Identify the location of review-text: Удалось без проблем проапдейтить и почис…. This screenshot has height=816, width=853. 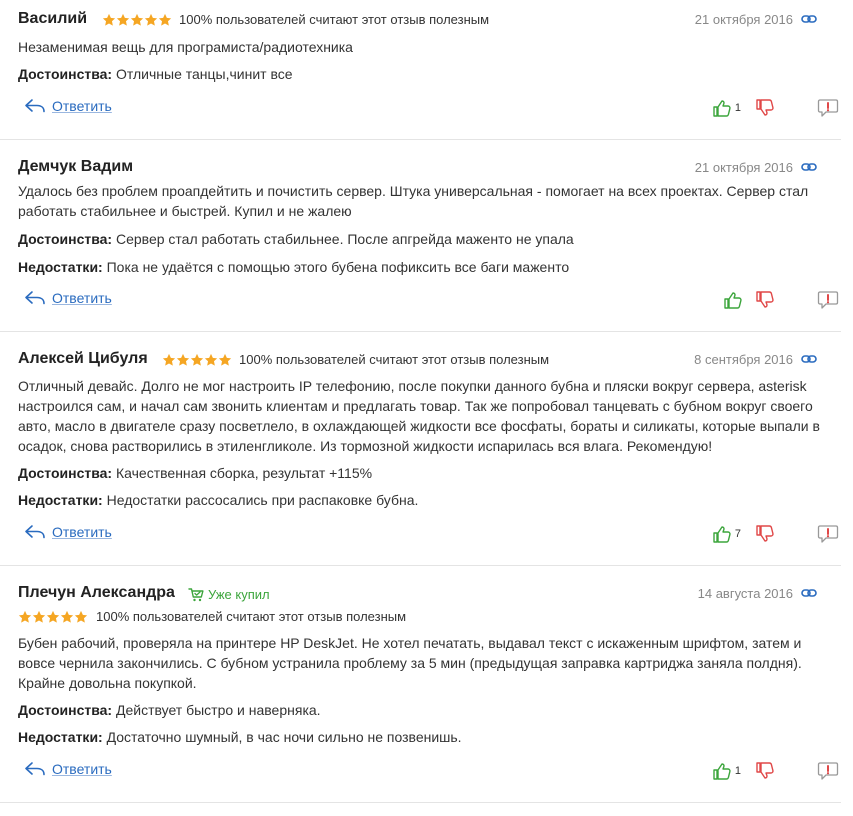
(413, 201).